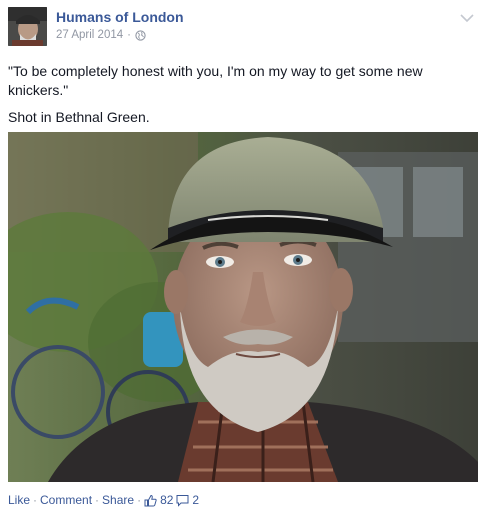 This screenshot has height=512, width=486. I want to click on post-meta: 27 April 2014 ·, so click(101, 35).